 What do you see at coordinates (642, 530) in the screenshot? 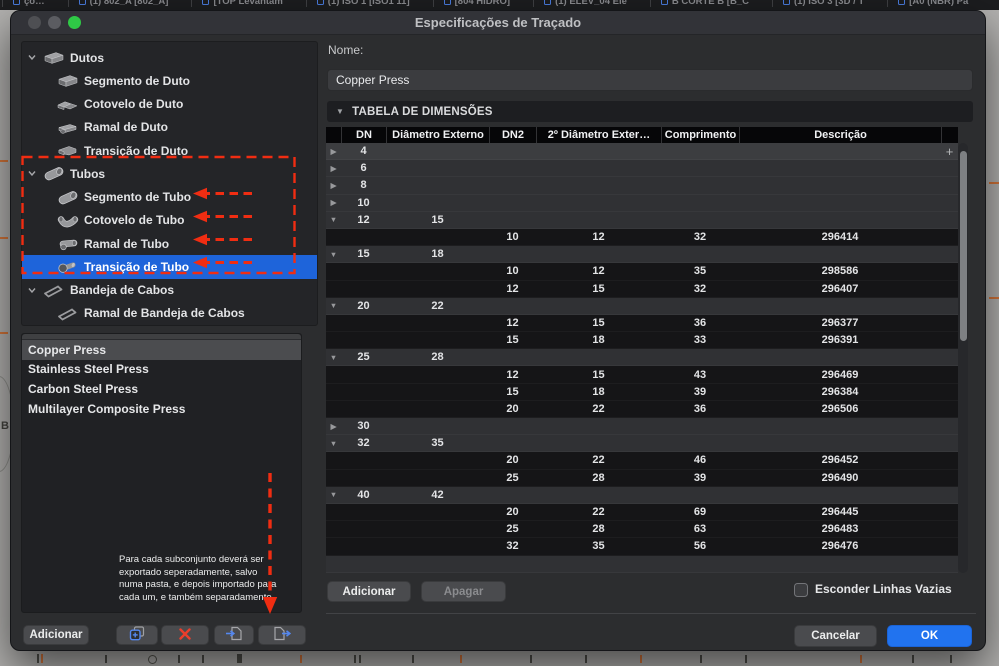
I see `table-row: 25 28 63 296483` at bounding box center [642, 530].